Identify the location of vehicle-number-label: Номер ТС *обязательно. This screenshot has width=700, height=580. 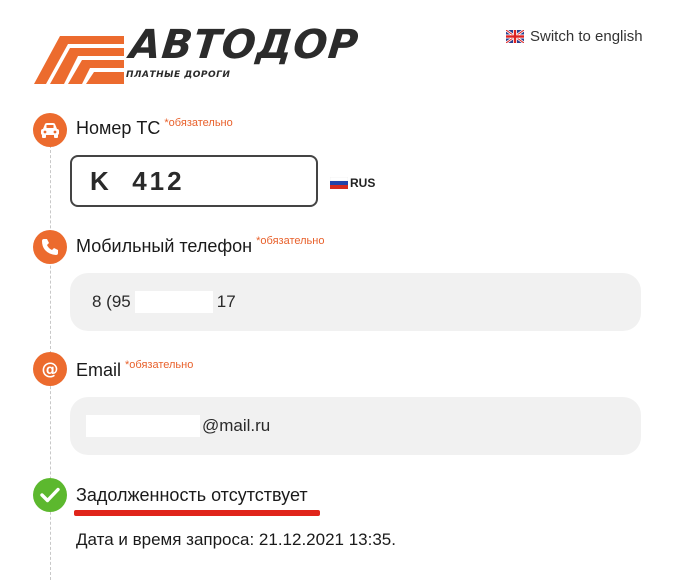
(154, 128).